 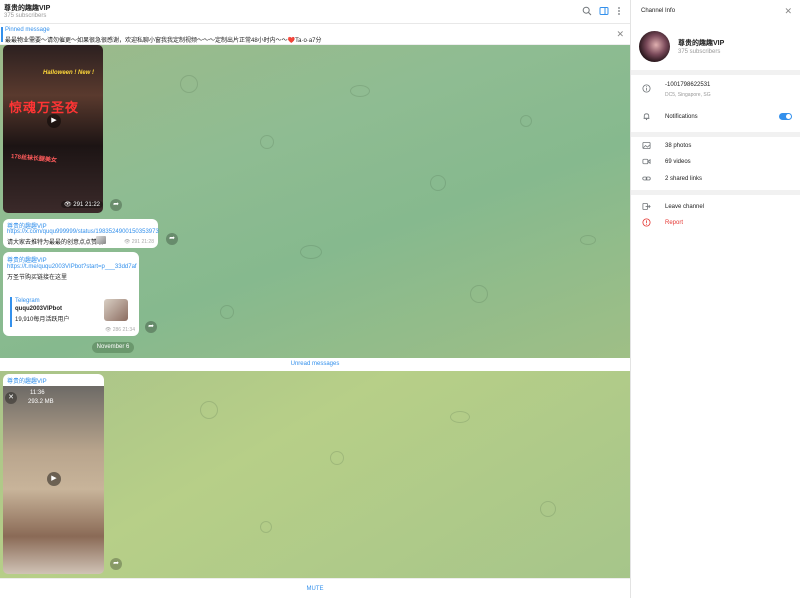 What do you see at coordinates (113, 347) in the screenshot?
I see `date-separator: November 6` at bounding box center [113, 347].